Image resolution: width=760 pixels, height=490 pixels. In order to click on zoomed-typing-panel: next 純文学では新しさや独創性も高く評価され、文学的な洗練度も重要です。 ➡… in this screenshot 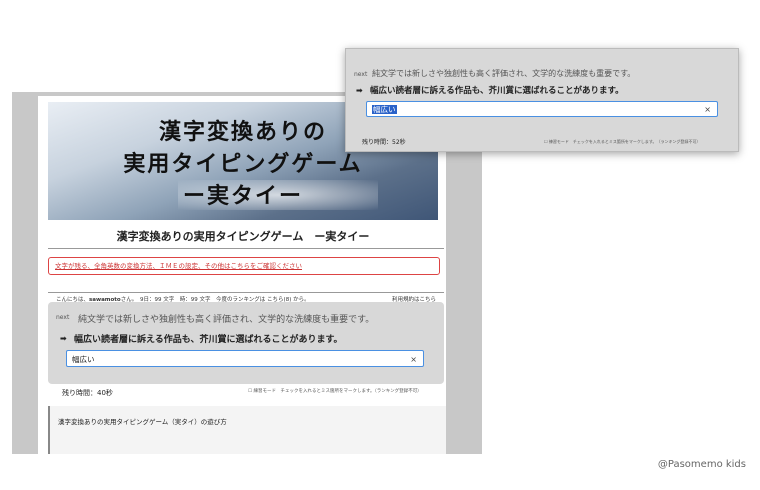, I will do `click(542, 100)`.